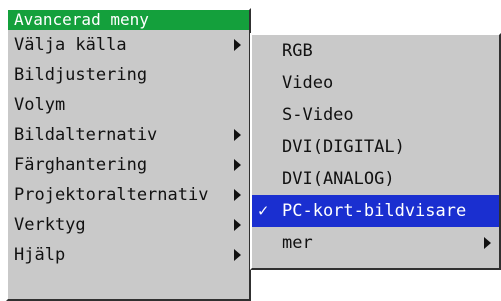  What do you see at coordinates (297, 51) in the screenshot?
I see `source-item-label: RGB` at bounding box center [297, 51].